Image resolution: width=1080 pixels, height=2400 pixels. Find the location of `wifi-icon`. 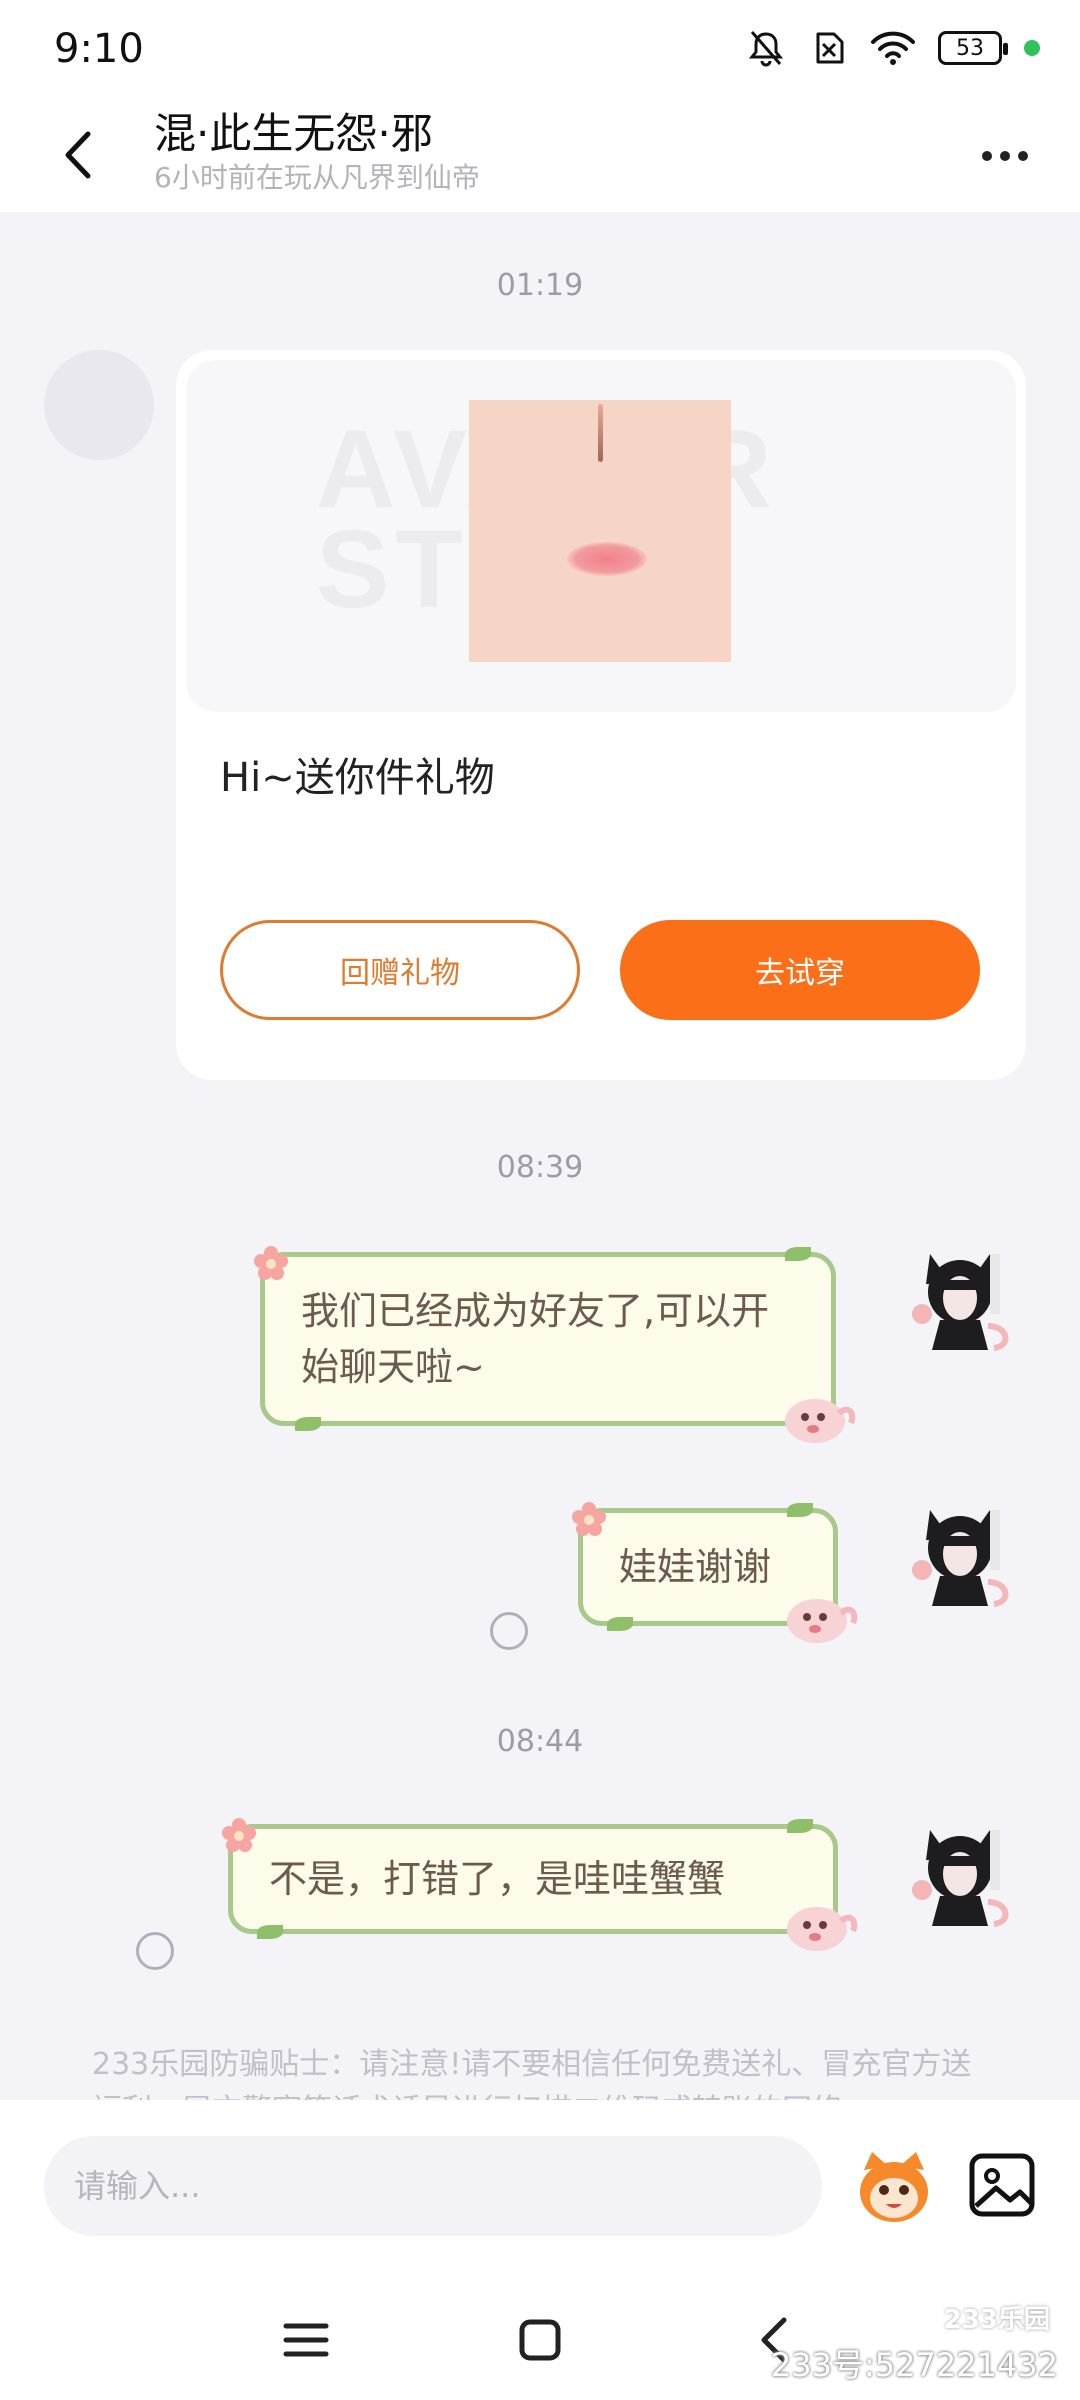

wifi-icon is located at coordinates (893, 48).